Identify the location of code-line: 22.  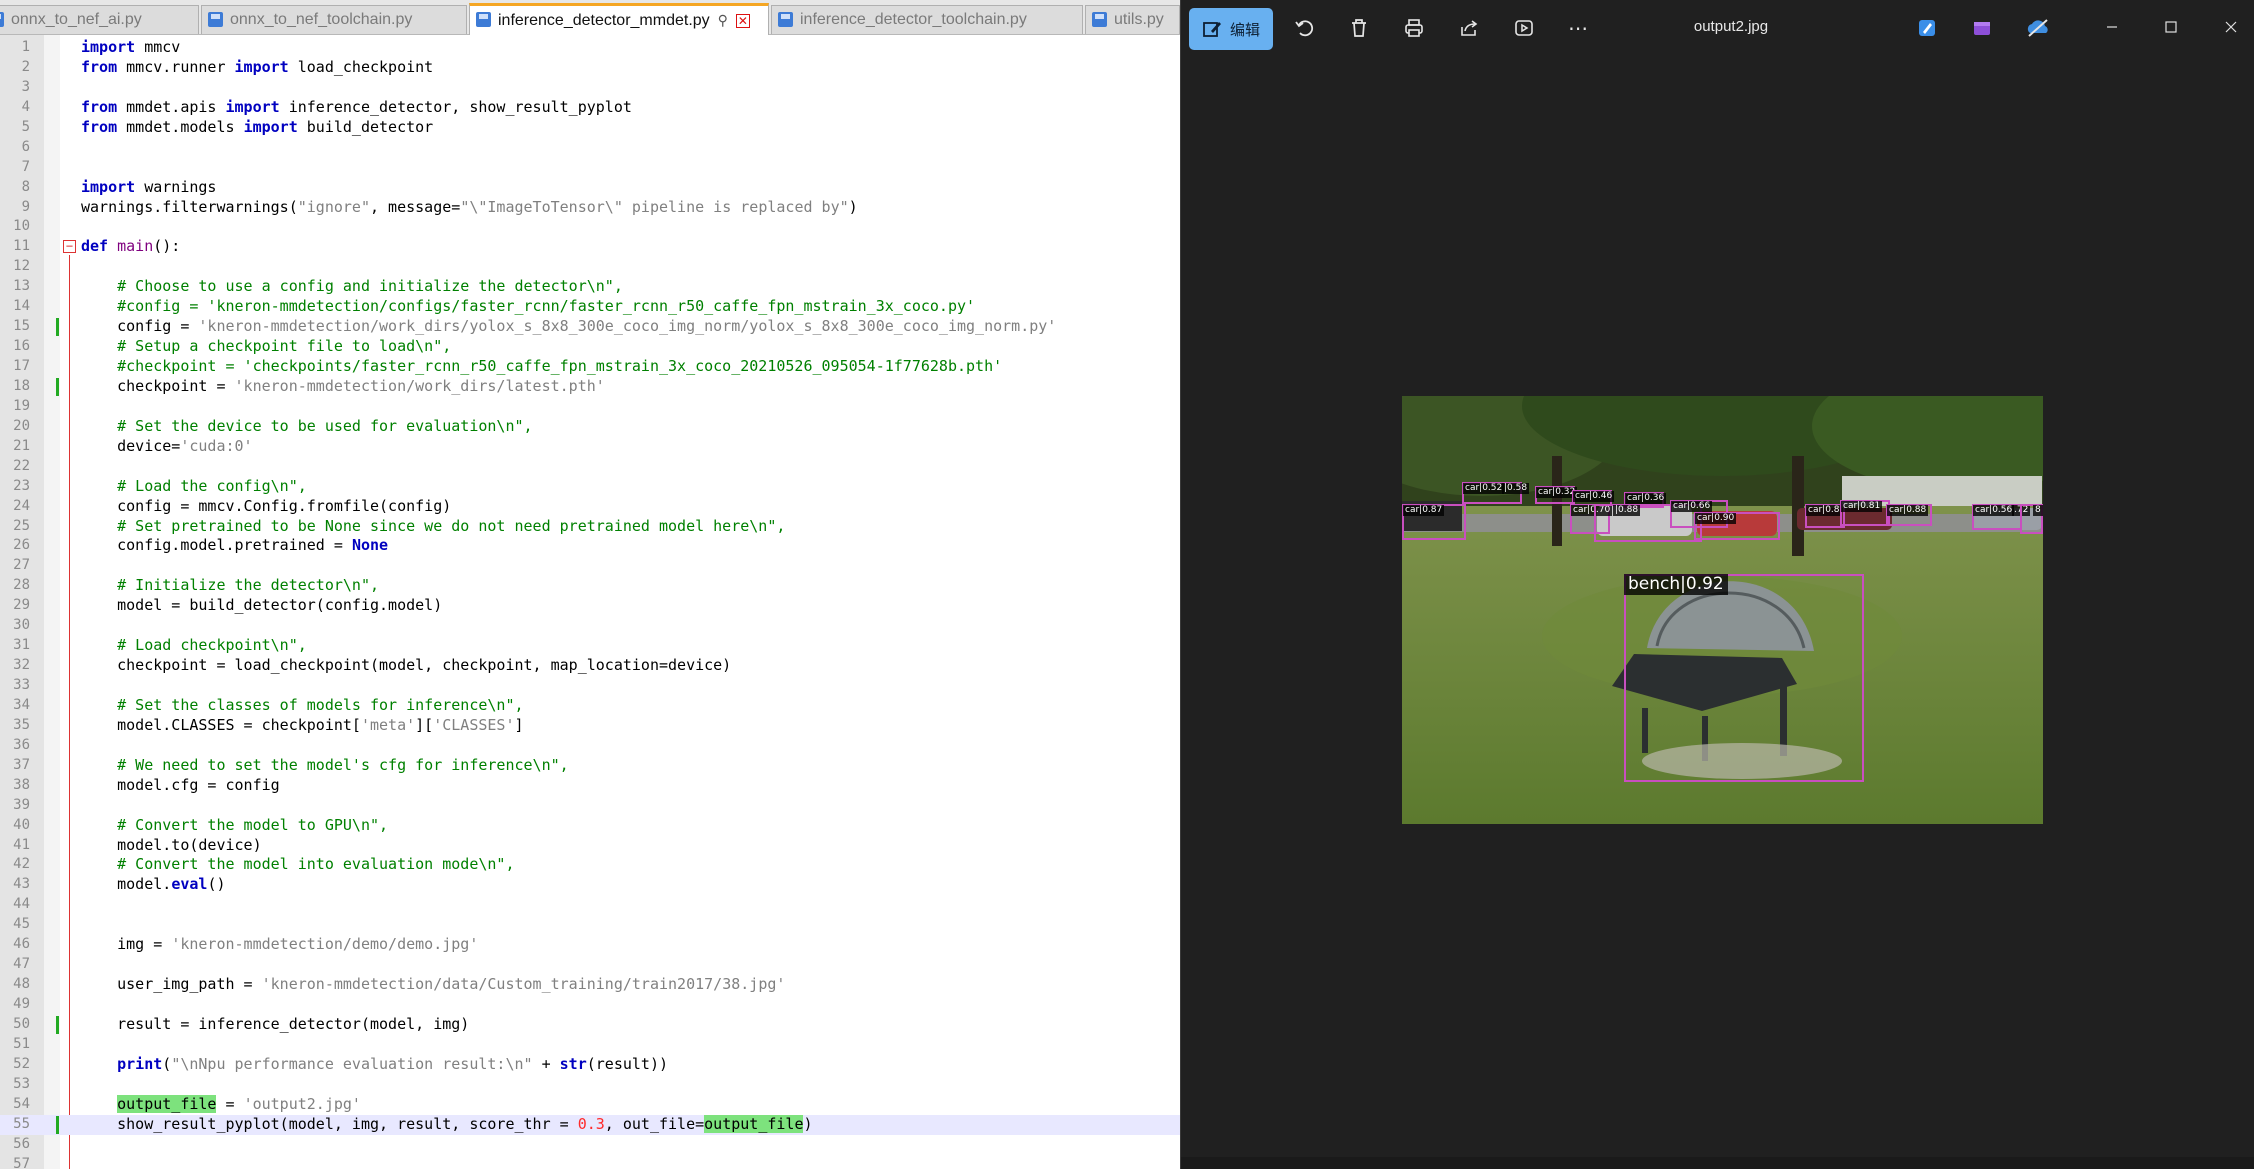
(21, 465).